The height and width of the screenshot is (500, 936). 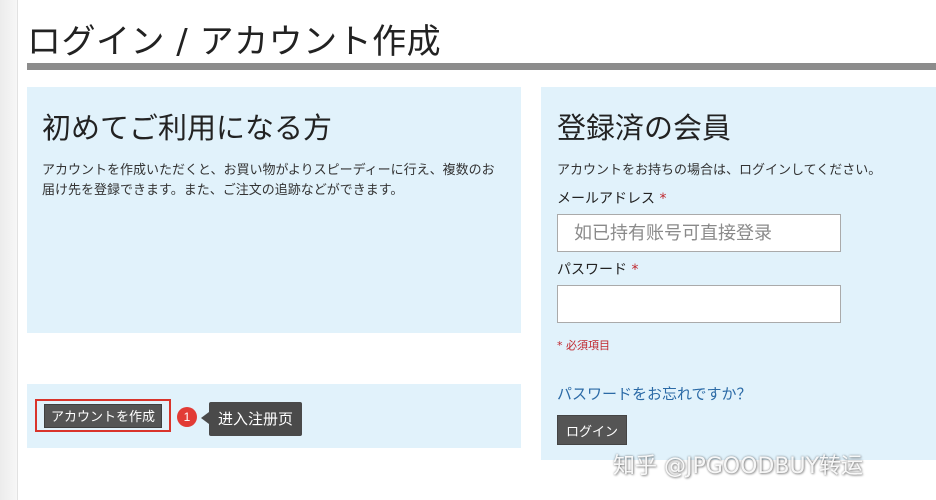 What do you see at coordinates (187, 417) in the screenshot?
I see `step-number-badge: 1` at bounding box center [187, 417].